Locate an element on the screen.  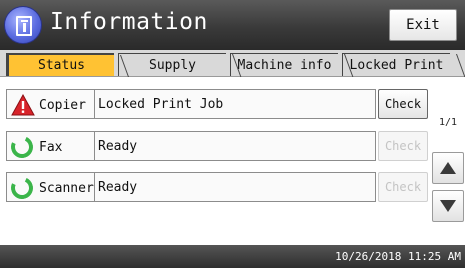
tab-locked-print: Locked Print is located at coordinates (403, 65).